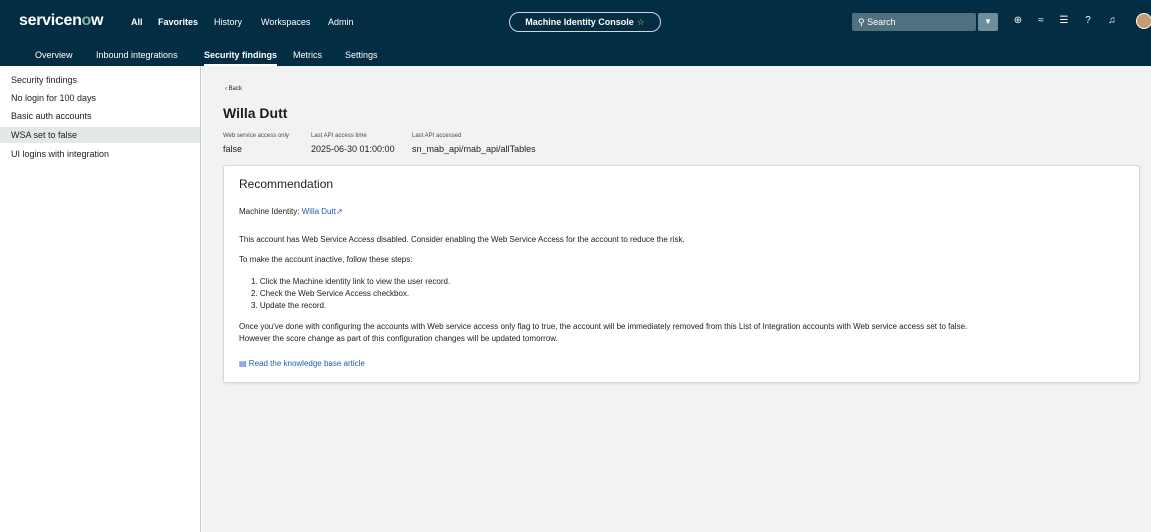 The image size is (1151, 532). Describe the element at coordinates (100, 80) in the screenshot. I see `sidebar-item-security-findings: Security findings` at that location.